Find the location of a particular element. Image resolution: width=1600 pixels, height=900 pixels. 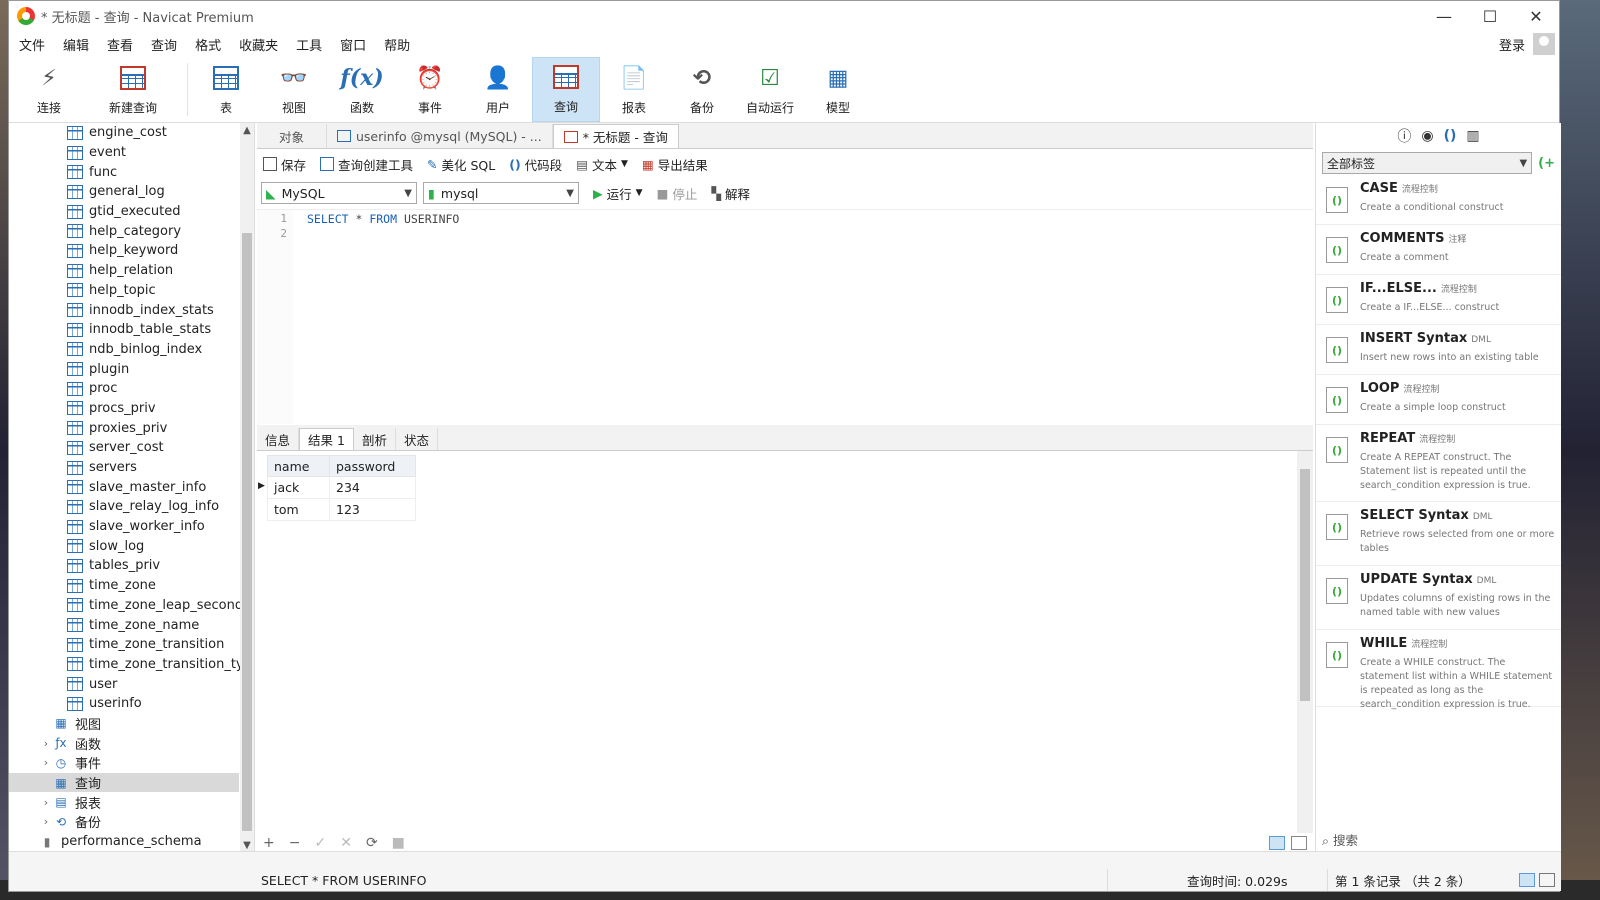

sql-code: SELECT * FROM USERINFO is located at coordinates (383, 219).